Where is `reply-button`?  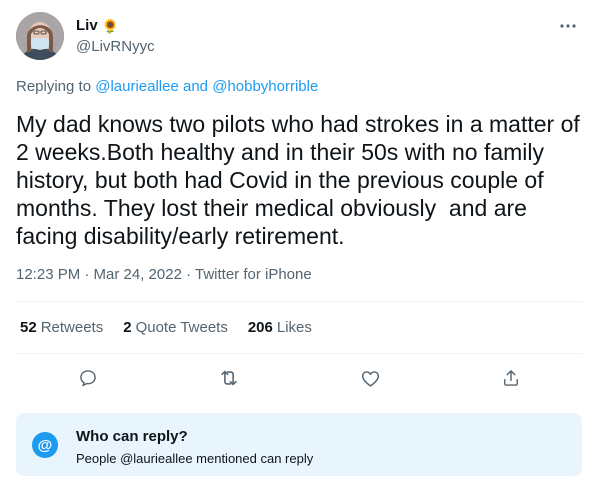
reply-button is located at coordinates (88, 378).